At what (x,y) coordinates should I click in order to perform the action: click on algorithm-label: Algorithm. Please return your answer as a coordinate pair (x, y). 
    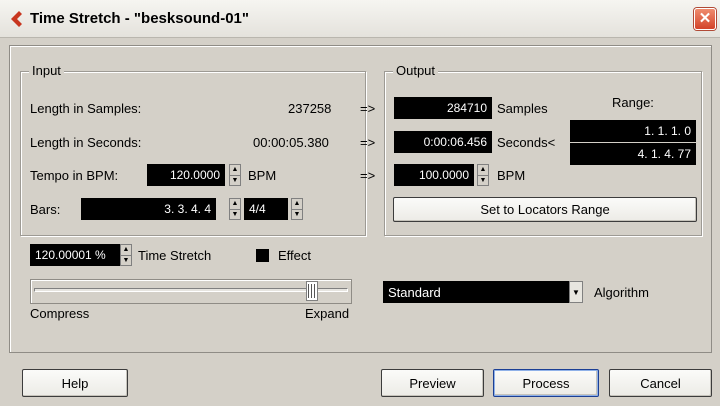
    Looking at the image, I should click on (621, 292).